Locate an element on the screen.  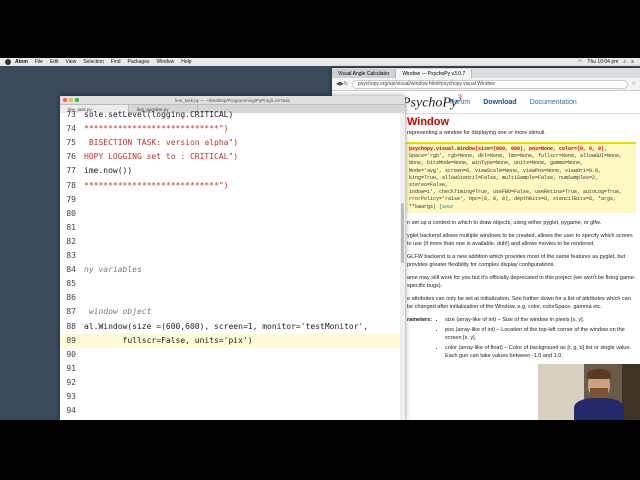
code-text: window object is located at coordinates (118, 312).